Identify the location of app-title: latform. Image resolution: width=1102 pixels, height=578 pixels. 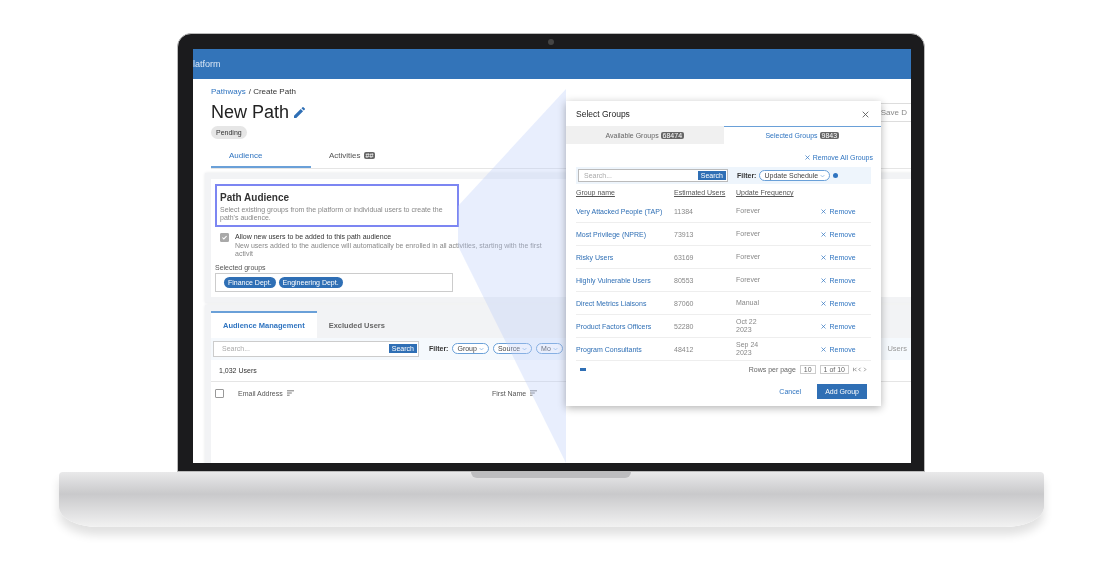
(207, 64).